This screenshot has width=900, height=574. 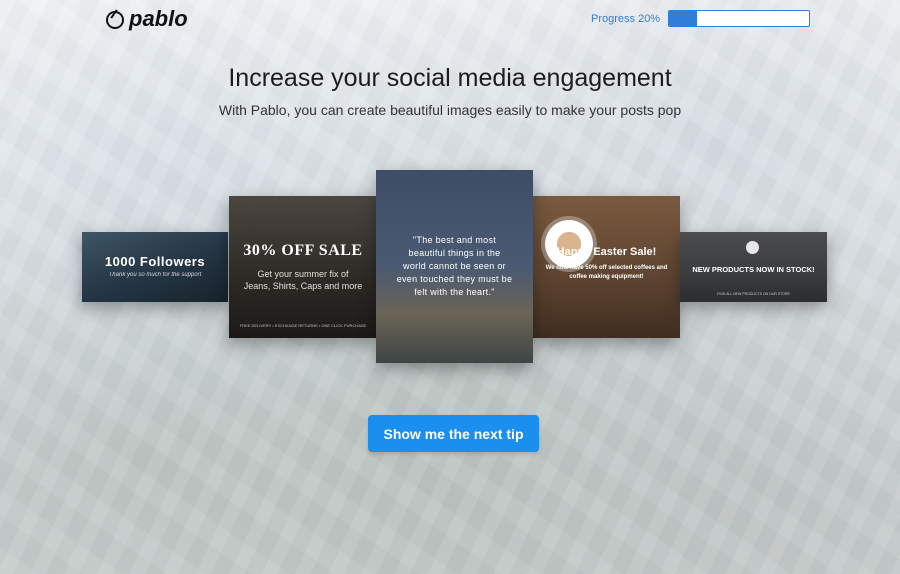 What do you see at coordinates (158, 18) in the screenshot?
I see `logo-text: pablo` at bounding box center [158, 18].